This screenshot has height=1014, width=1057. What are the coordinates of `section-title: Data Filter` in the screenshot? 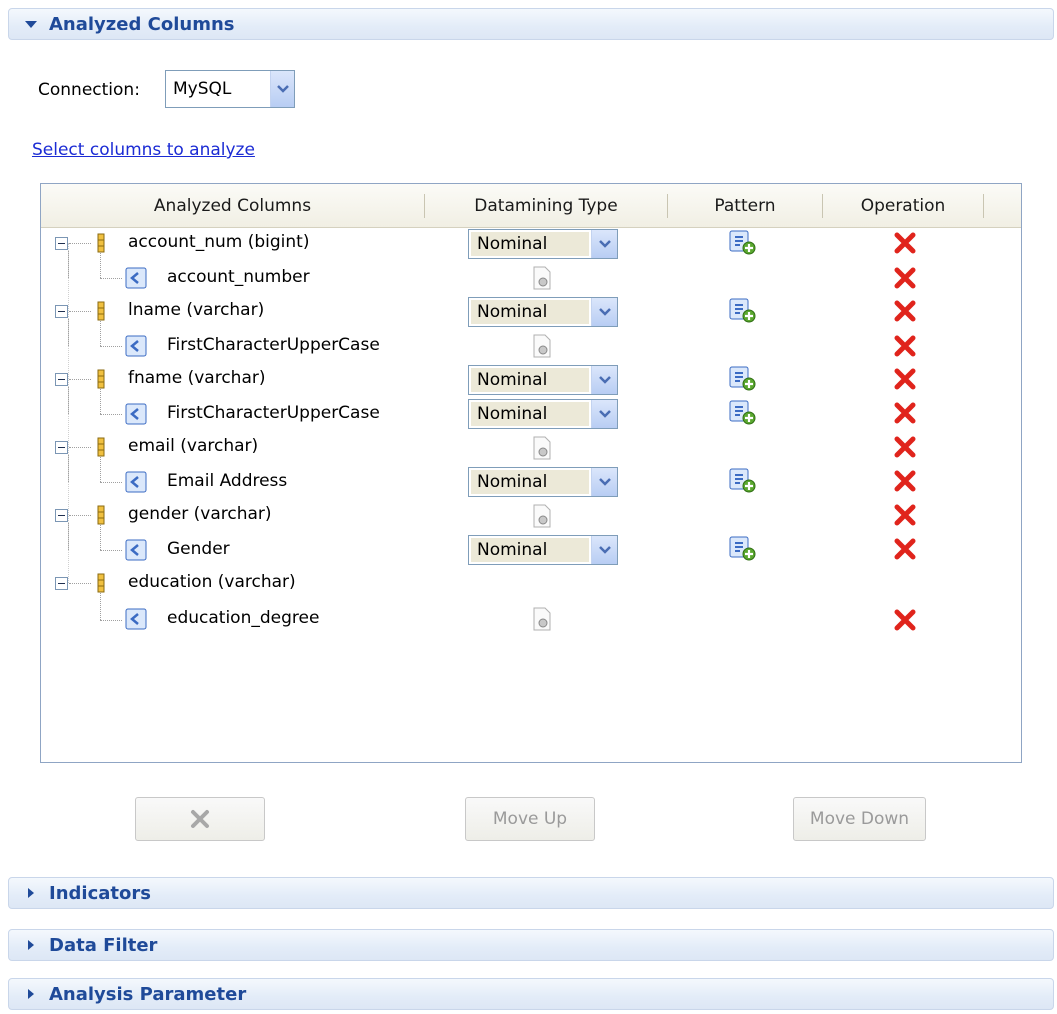 It's located at (103, 945).